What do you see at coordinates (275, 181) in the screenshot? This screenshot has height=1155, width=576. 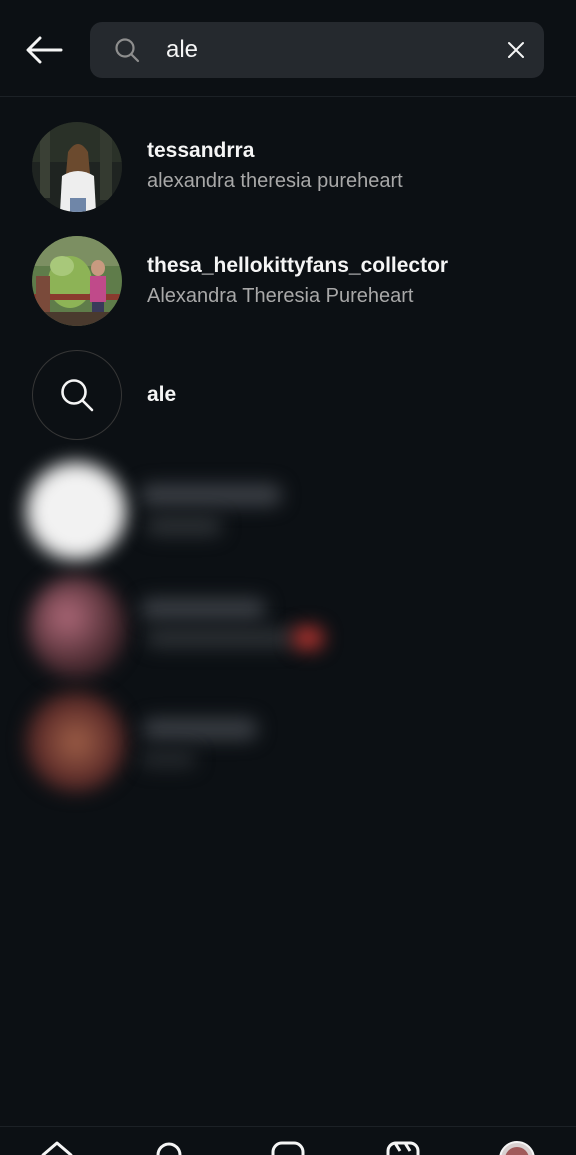 I see `result-full-name: alexandra theresia pureheart` at bounding box center [275, 181].